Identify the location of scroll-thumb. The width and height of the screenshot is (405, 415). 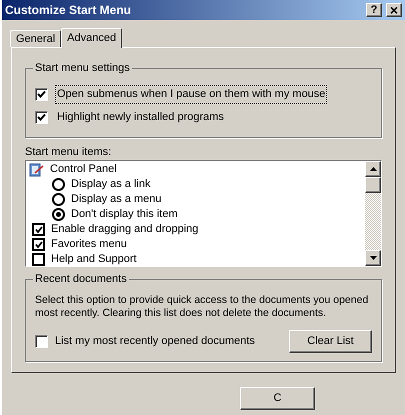
(373, 185).